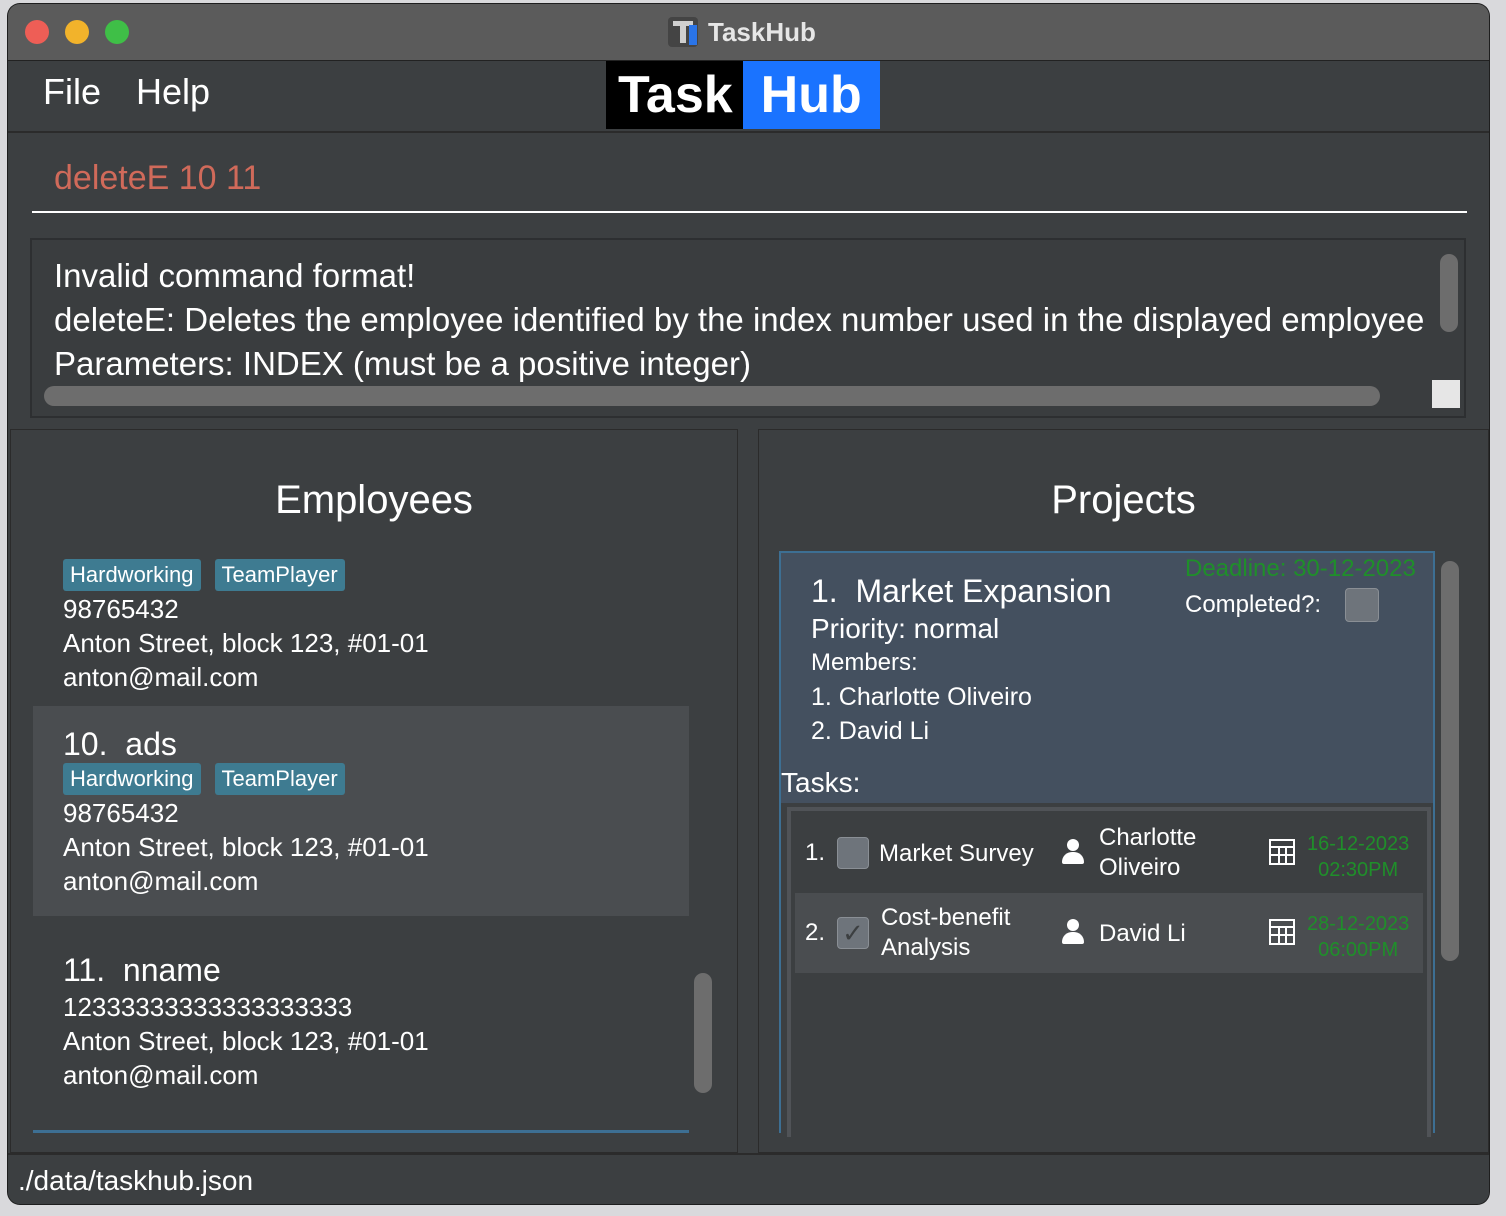 This screenshot has height=1216, width=1506. Describe the element at coordinates (1358, 870) in the screenshot. I see `task-due-time: 02:30PM` at that location.